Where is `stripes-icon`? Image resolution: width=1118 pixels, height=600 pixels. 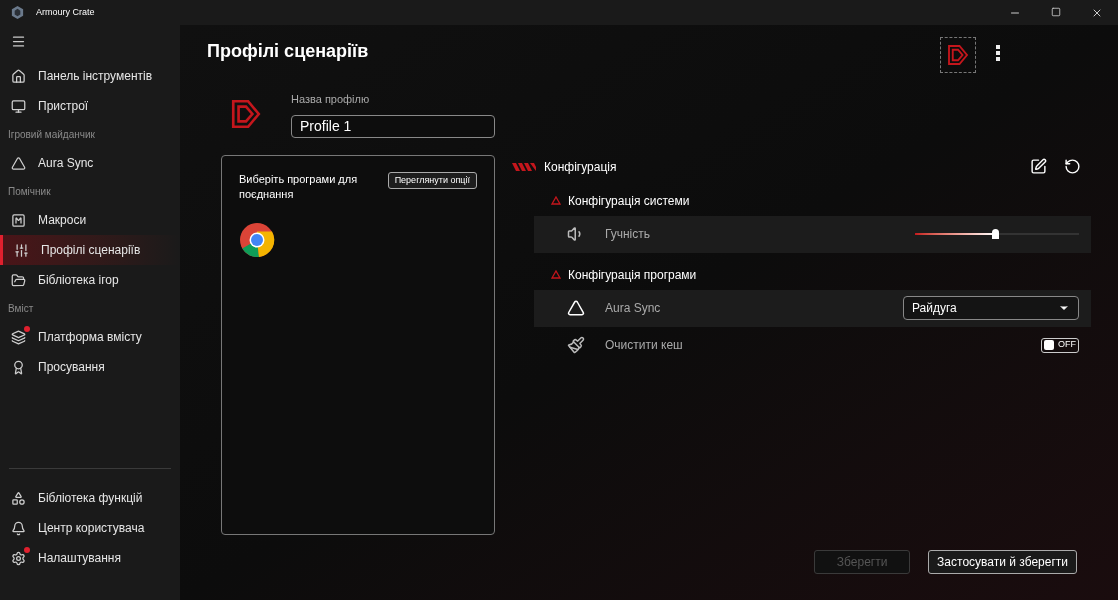
stripes-icon is located at coordinates (524, 166).